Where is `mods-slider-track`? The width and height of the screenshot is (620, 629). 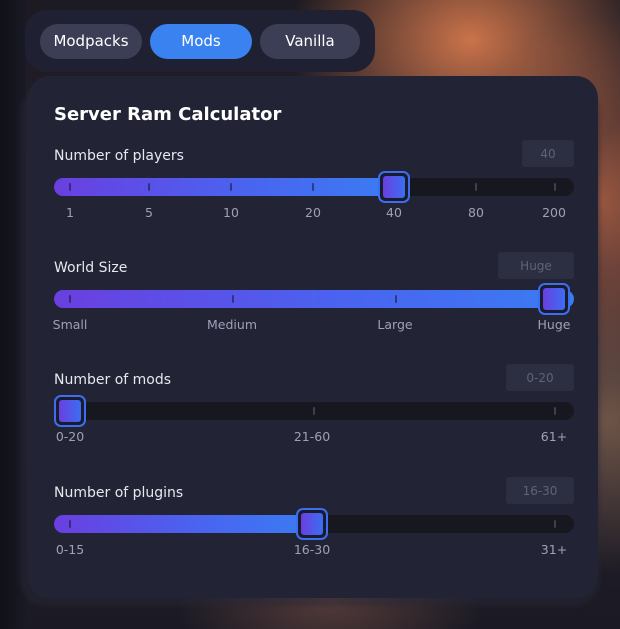
mods-slider-track is located at coordinates (314, 411).